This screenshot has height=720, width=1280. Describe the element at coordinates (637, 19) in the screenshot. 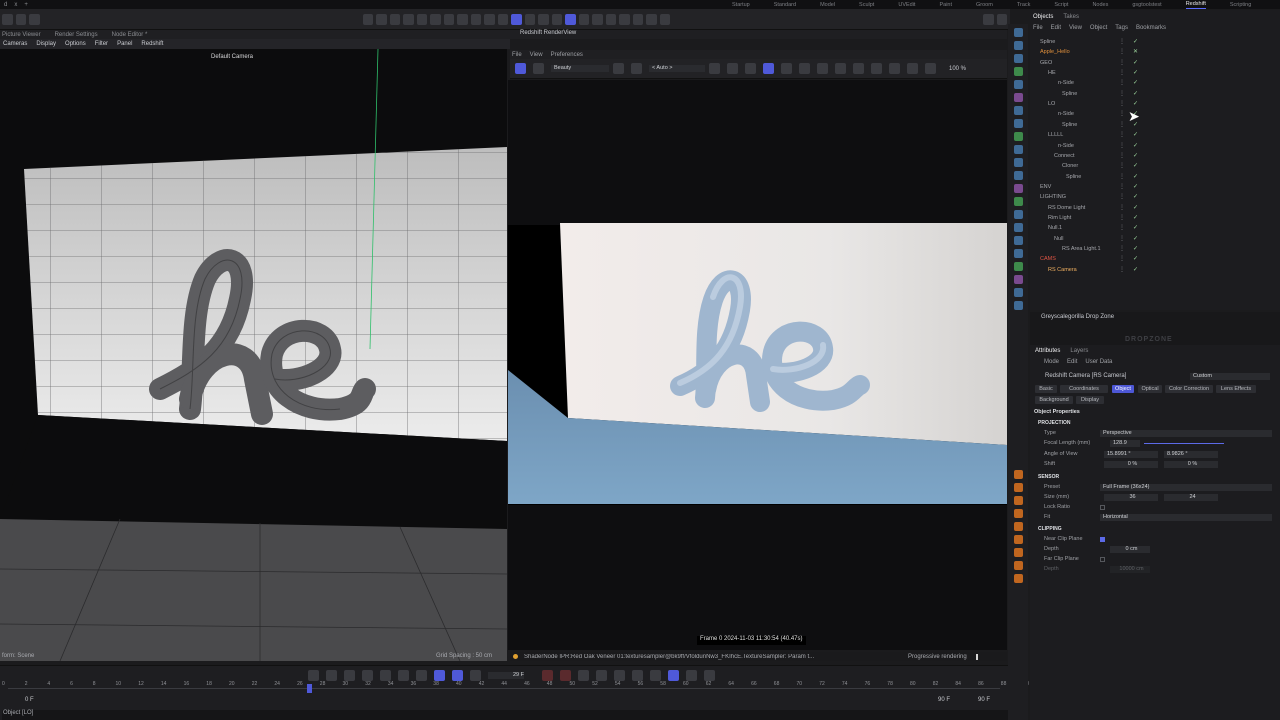

I see `workplane-icon` at that location.